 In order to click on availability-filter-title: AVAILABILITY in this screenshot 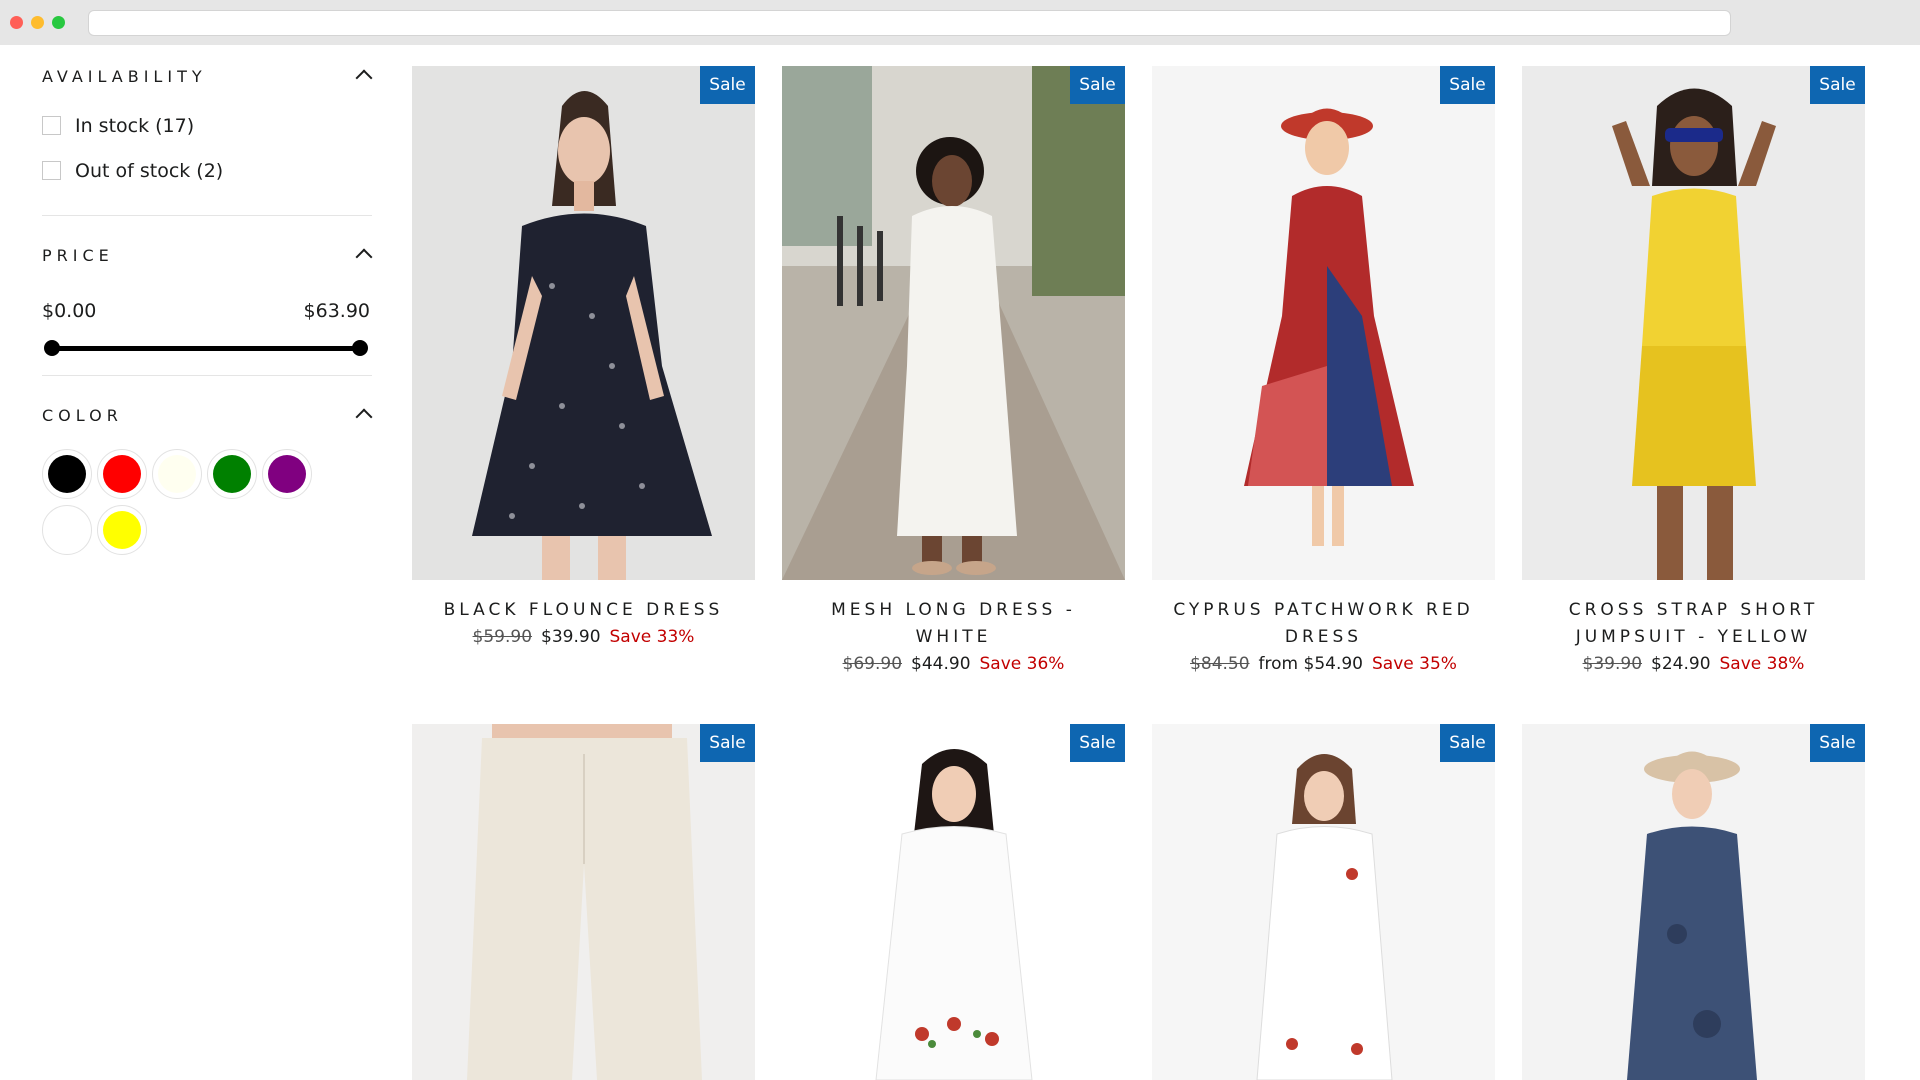, I will do `click(124, 76)`.